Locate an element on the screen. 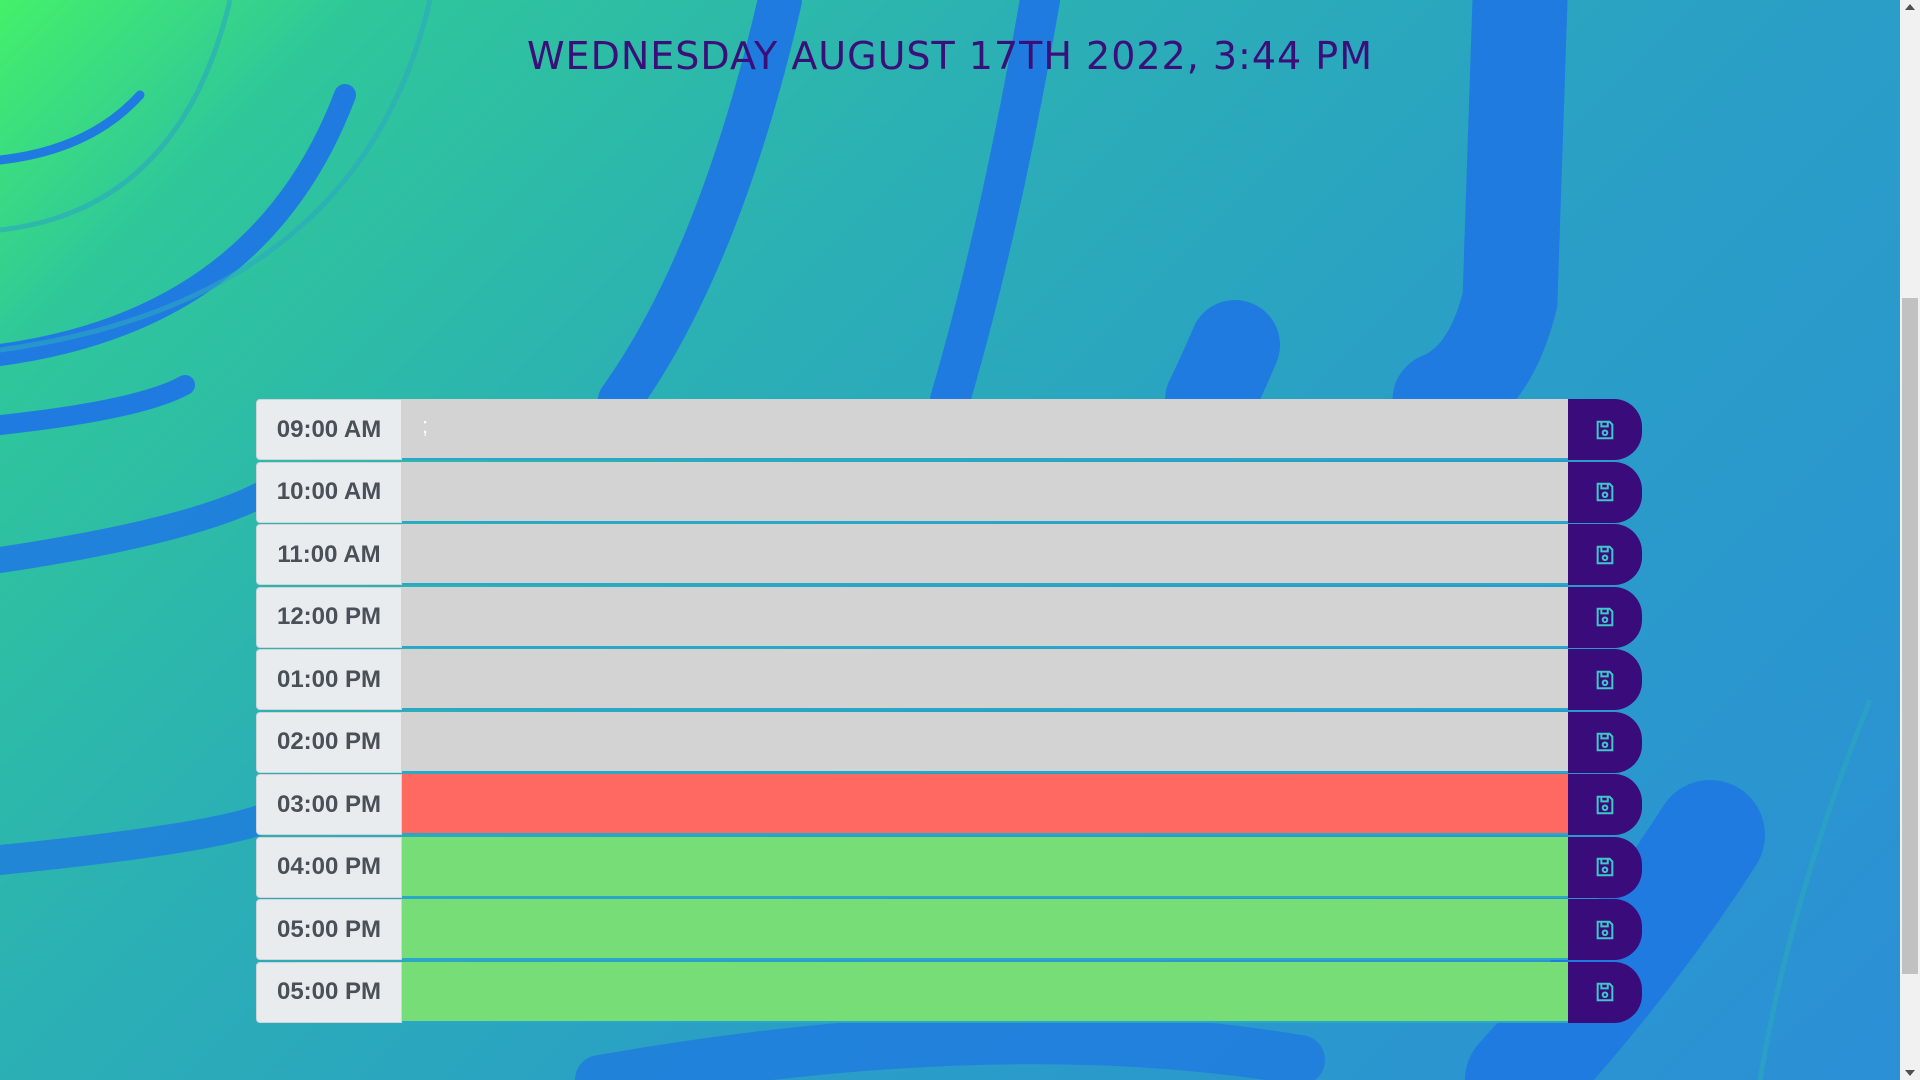 Image resolution: width=1920 pixels, height=1080 pixels. time-block-row: 03:00 PM is located at coordinates (949, 804).